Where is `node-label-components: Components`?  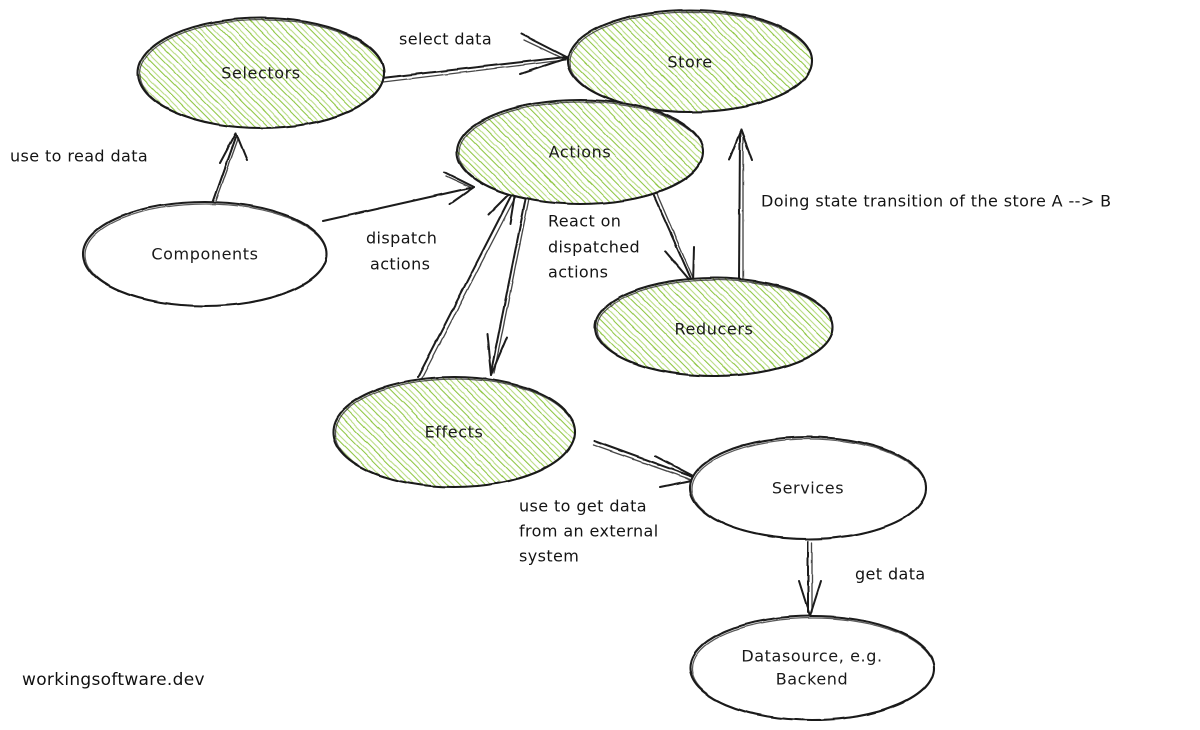
node-label-components: Components is located at coordinates (204, 254).